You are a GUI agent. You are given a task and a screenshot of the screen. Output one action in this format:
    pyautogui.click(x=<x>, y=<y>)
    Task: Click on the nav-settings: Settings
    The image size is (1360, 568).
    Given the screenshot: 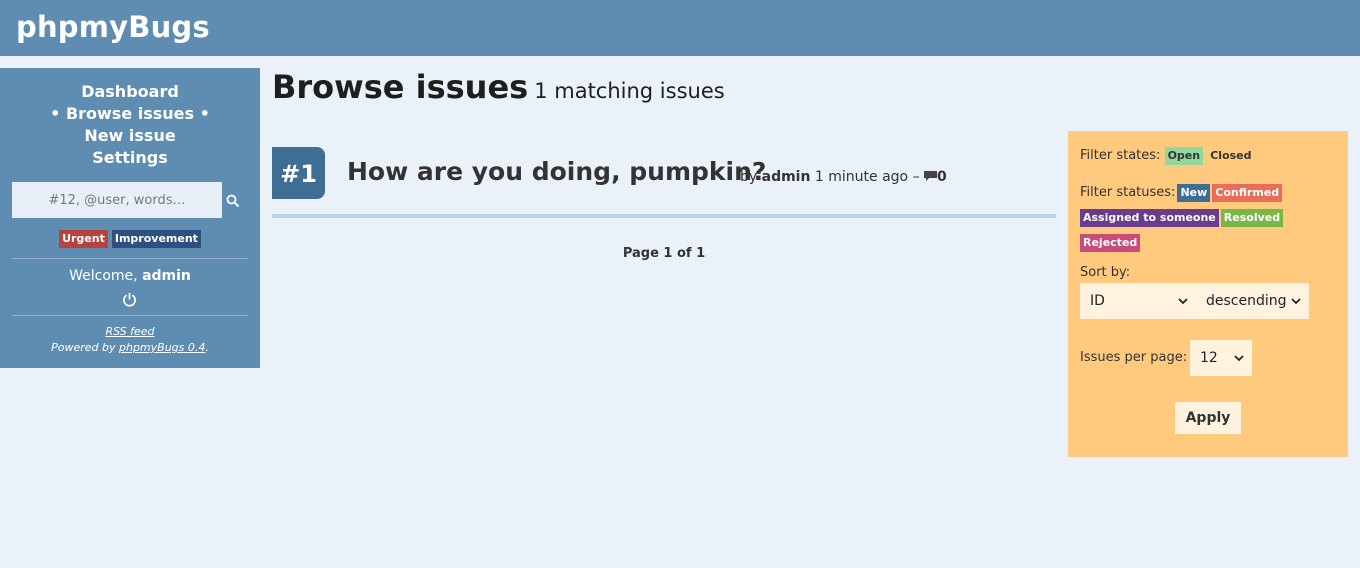 What is the action you would take?
    pyautogui.click(x=130, y=158)
    